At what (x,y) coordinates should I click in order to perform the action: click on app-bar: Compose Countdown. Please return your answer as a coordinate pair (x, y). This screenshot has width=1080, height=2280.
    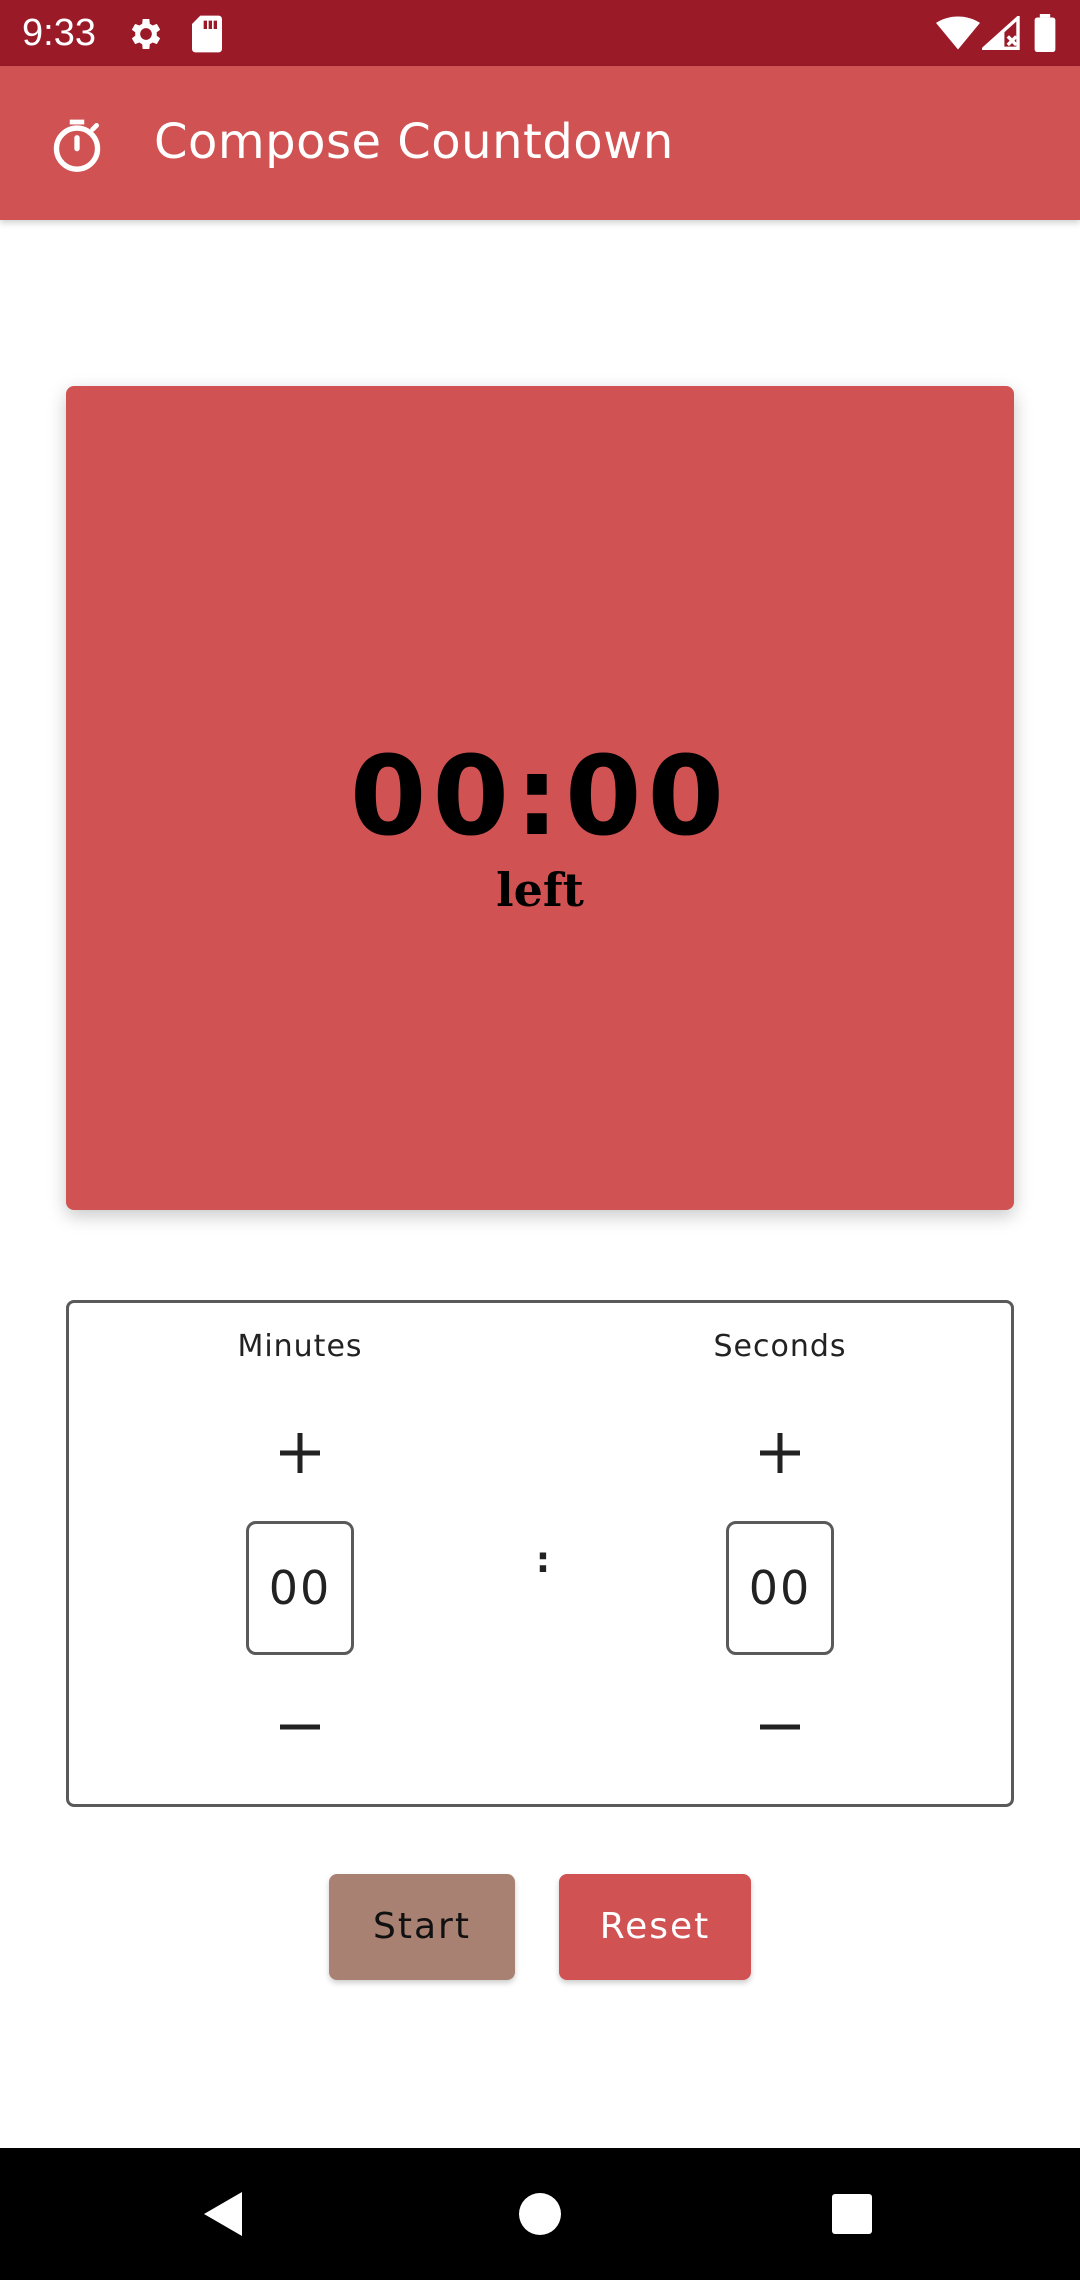
    Looking at the image, I should click on (540, 143).